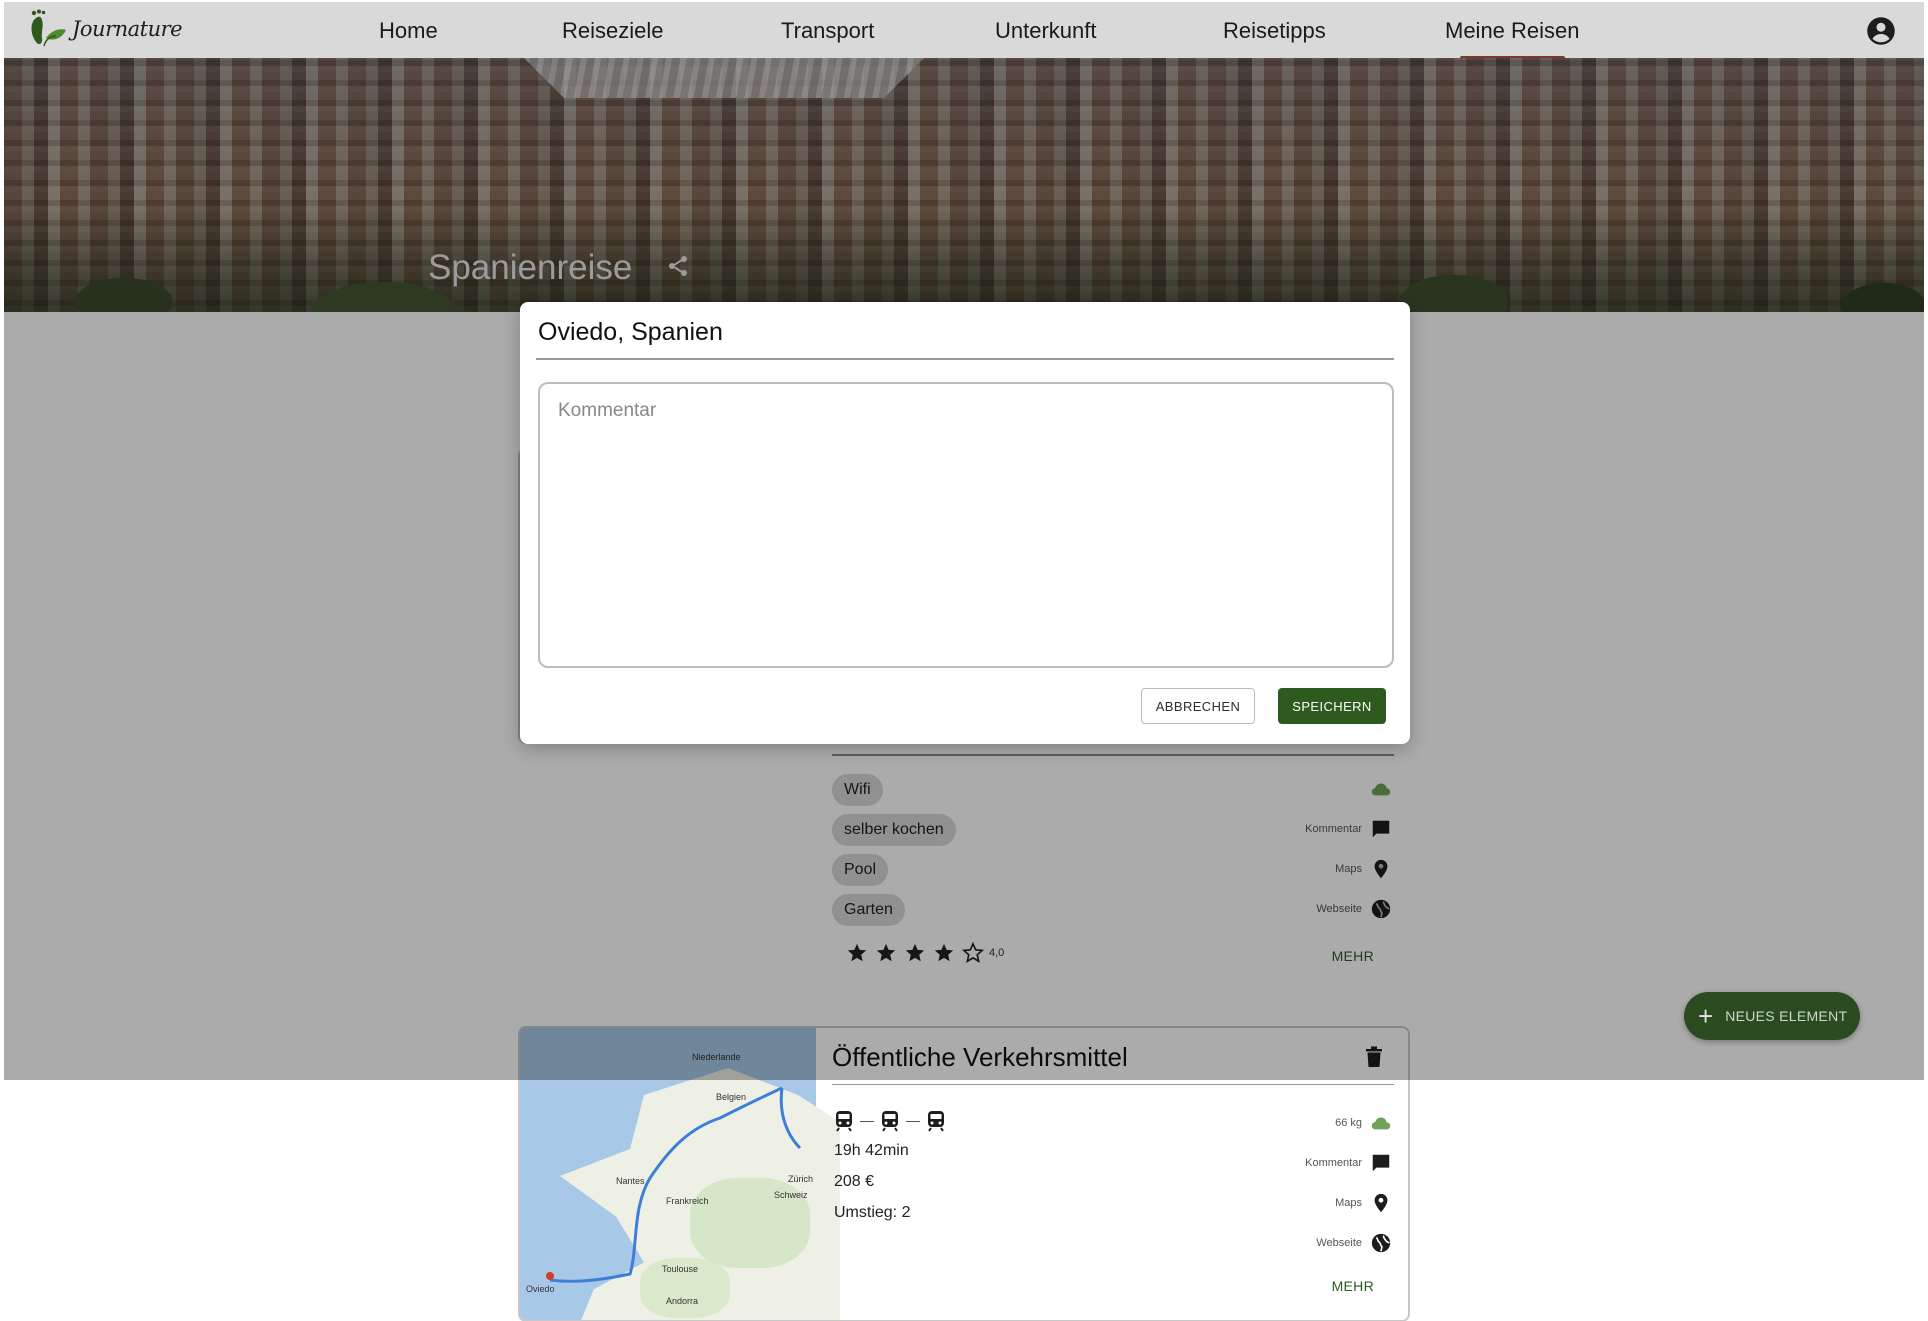 The width and height of the screenshot is (1928, 1321). I want to click on account-circle-icon, so click(1881, 31).